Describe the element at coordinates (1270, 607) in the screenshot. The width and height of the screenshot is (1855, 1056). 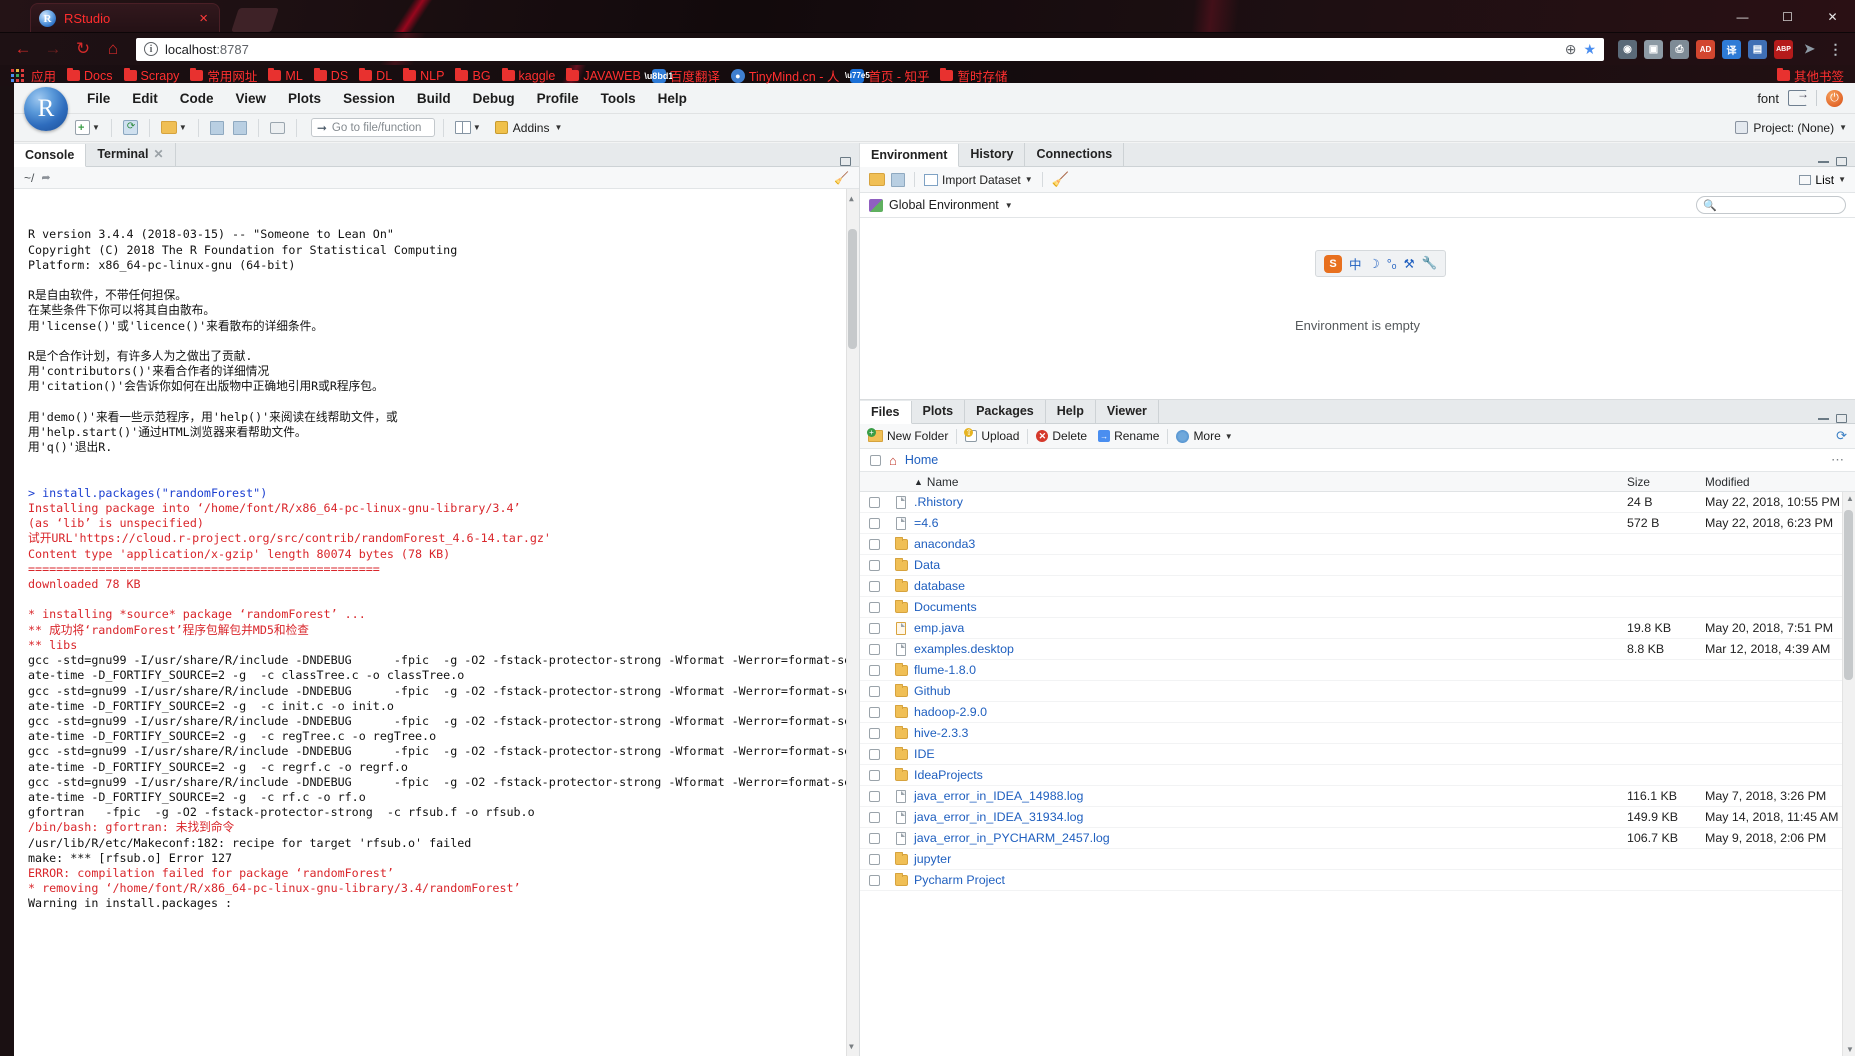
I see `file-name-link: Documents` at that location.